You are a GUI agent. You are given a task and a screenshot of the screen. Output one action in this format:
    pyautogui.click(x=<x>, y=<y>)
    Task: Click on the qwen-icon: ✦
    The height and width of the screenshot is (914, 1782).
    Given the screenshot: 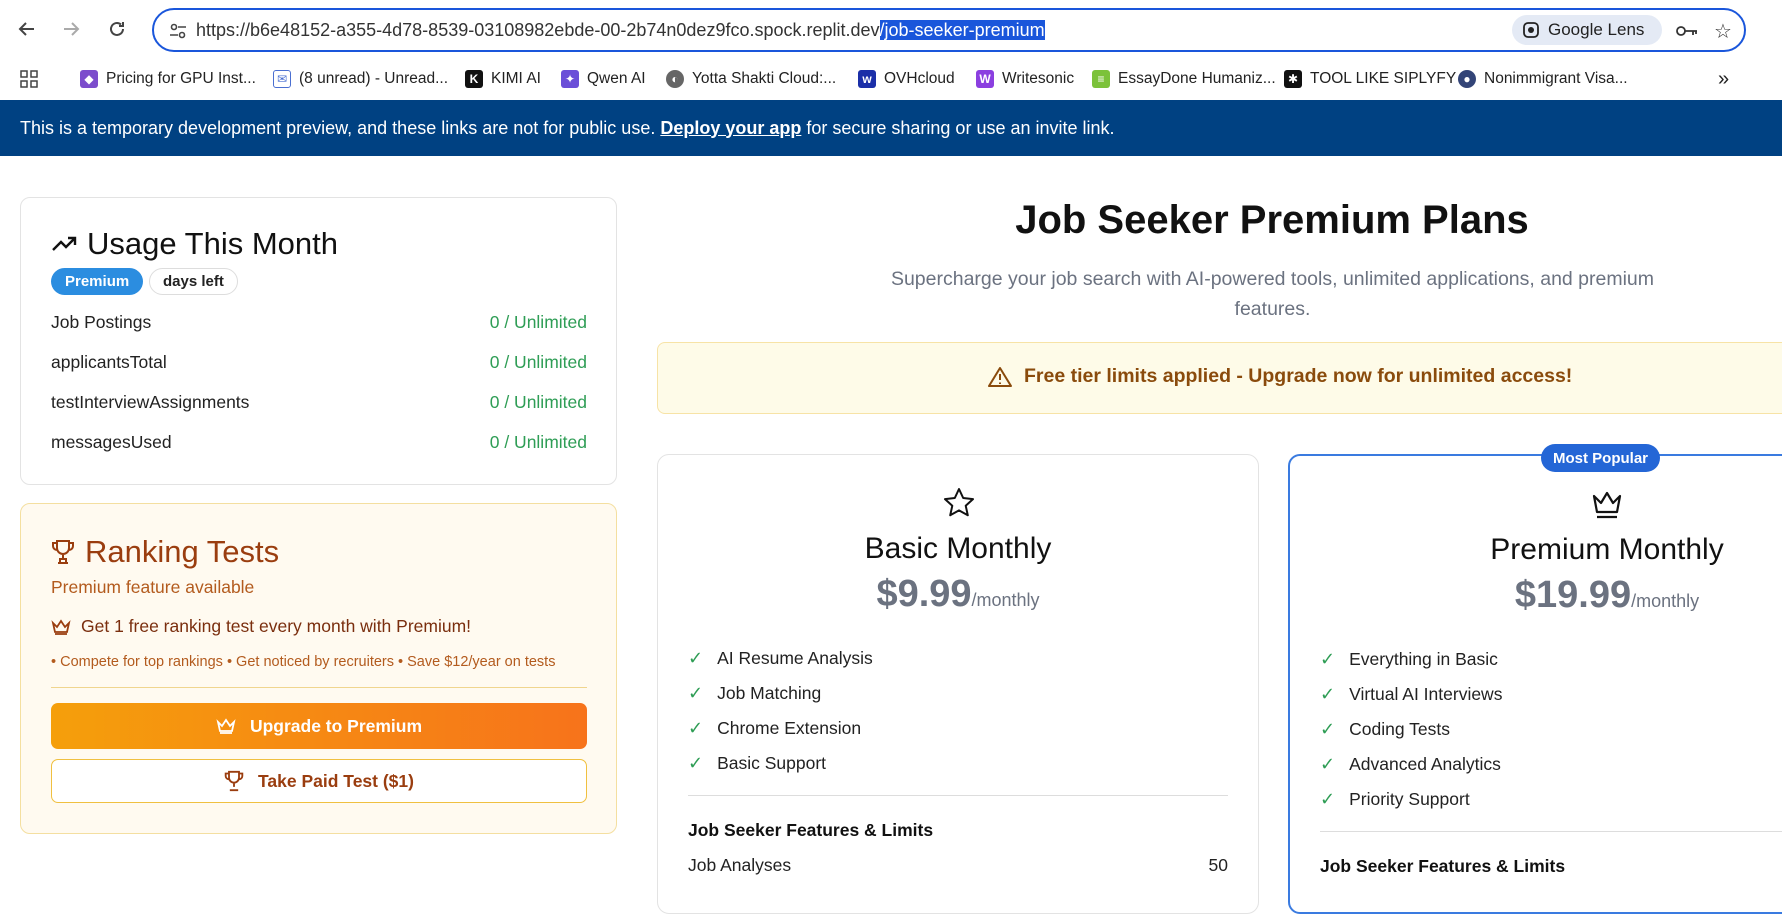 What is the action you would take?
    pyautogui.click(x=570, y=79)
    